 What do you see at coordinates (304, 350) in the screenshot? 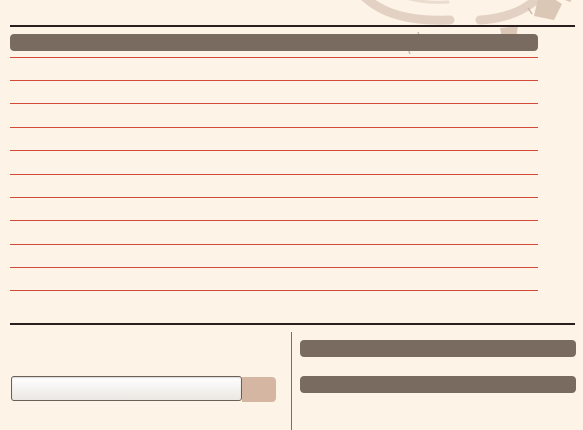
I see `panel-bar-1-label` at bounding box center [304, 350].